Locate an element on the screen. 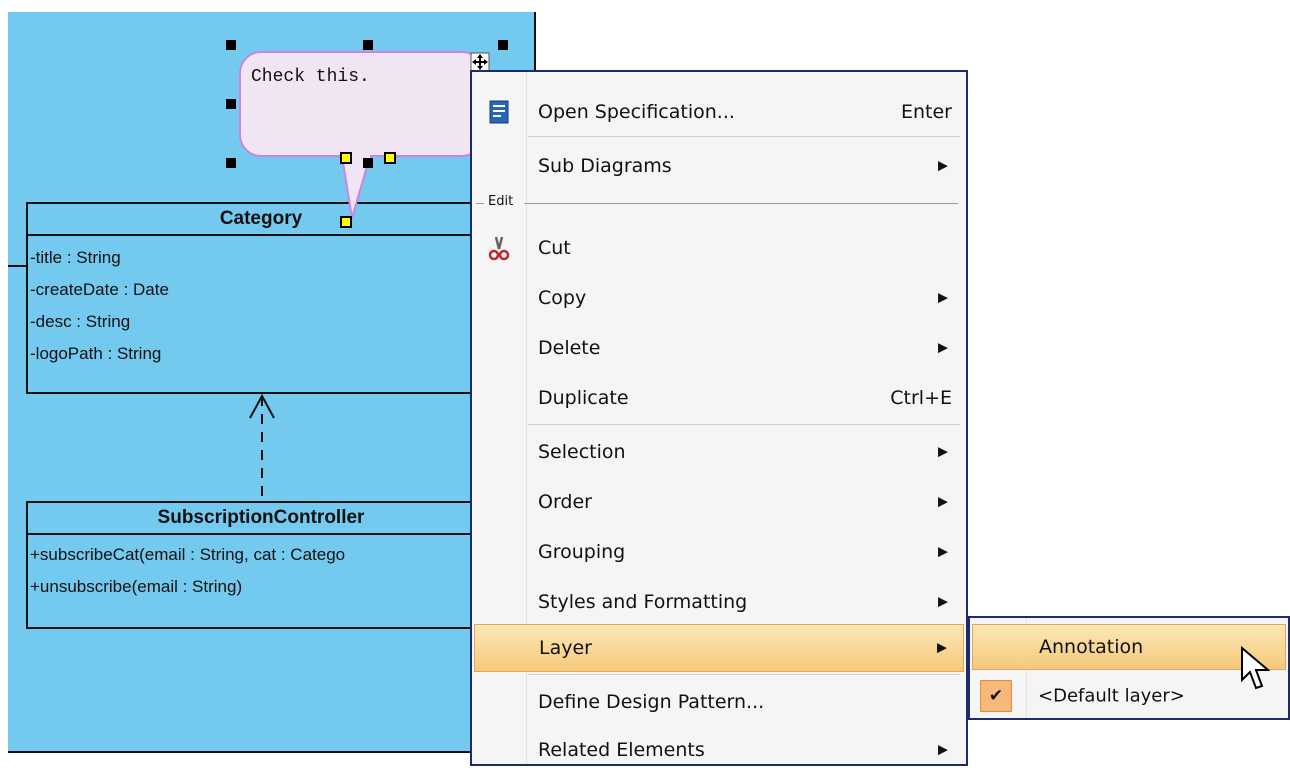  scissors-icon is located at coordinates (499, 248).